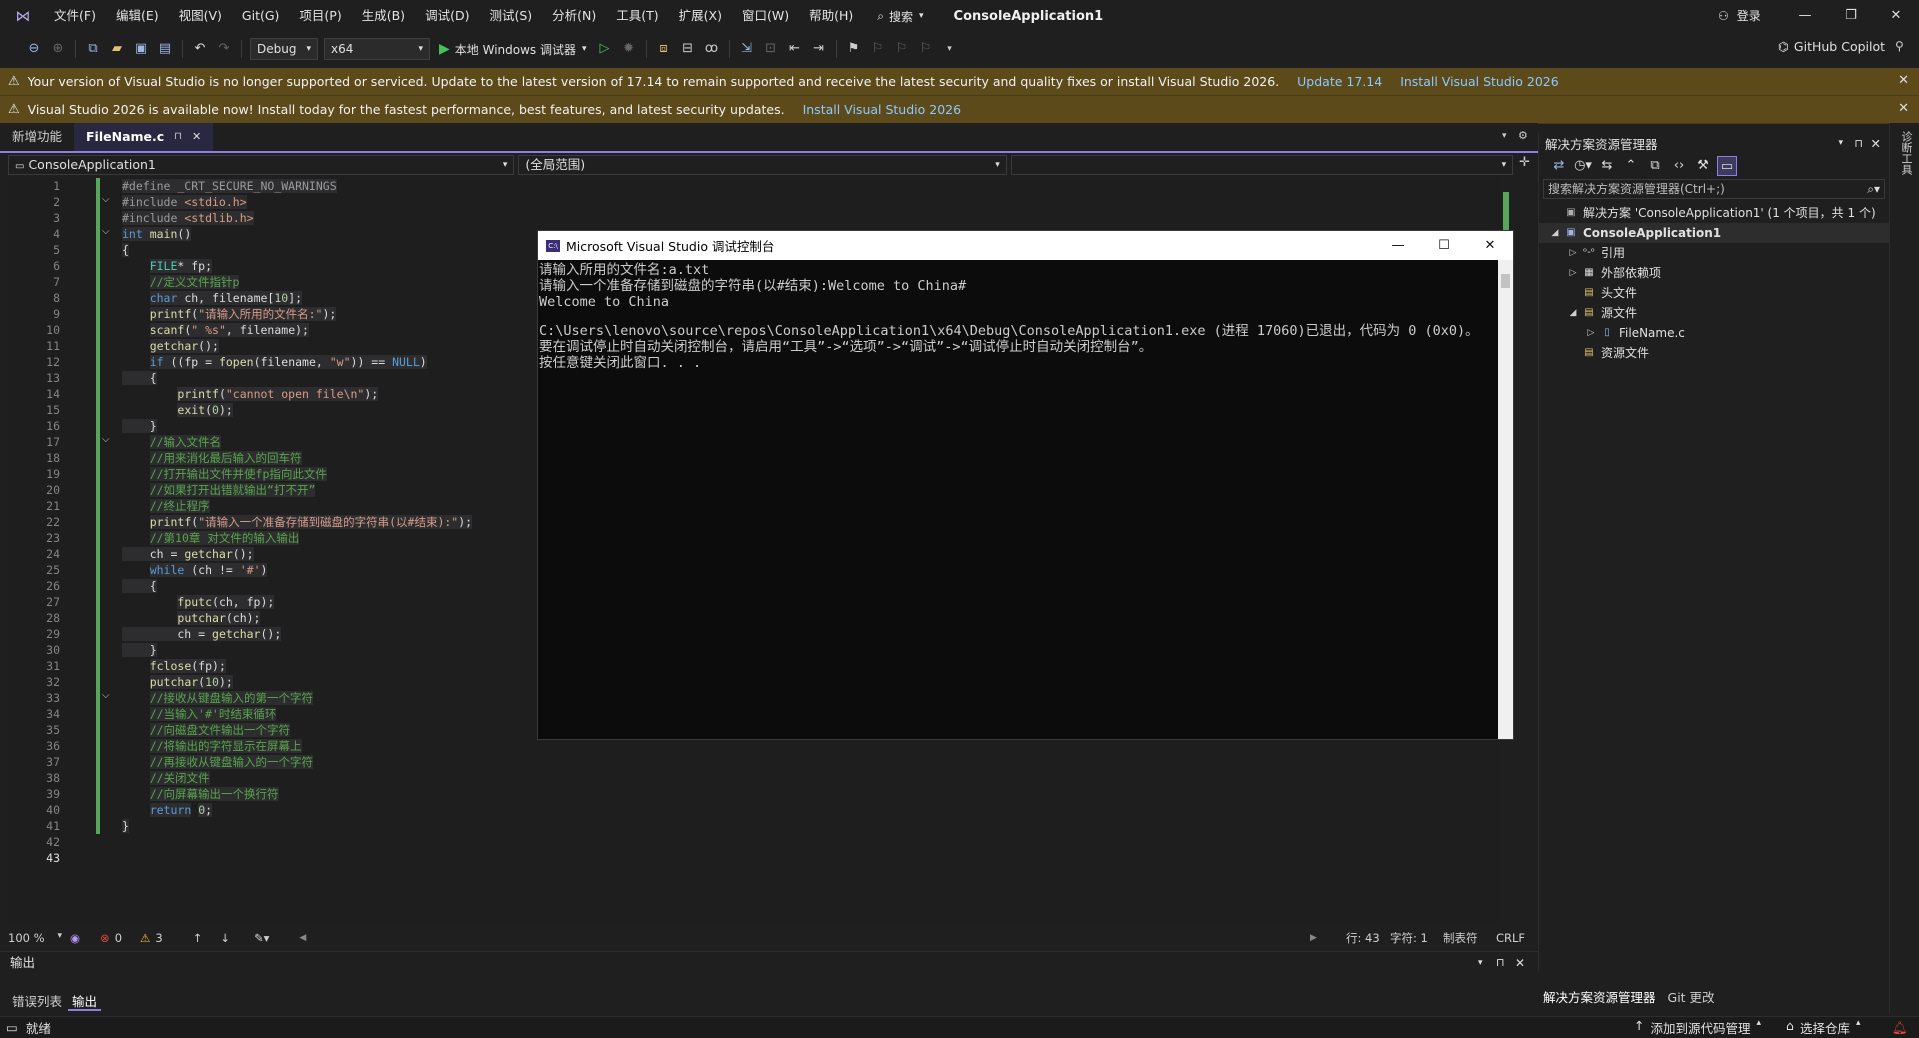 This screenshot has width=1919, height=1038. Describe the element at coordinates (1697, 1027) in the screenshot. I see `add-to-source-control-button: ↑ 添加到源代码管理 ▴` at that location.